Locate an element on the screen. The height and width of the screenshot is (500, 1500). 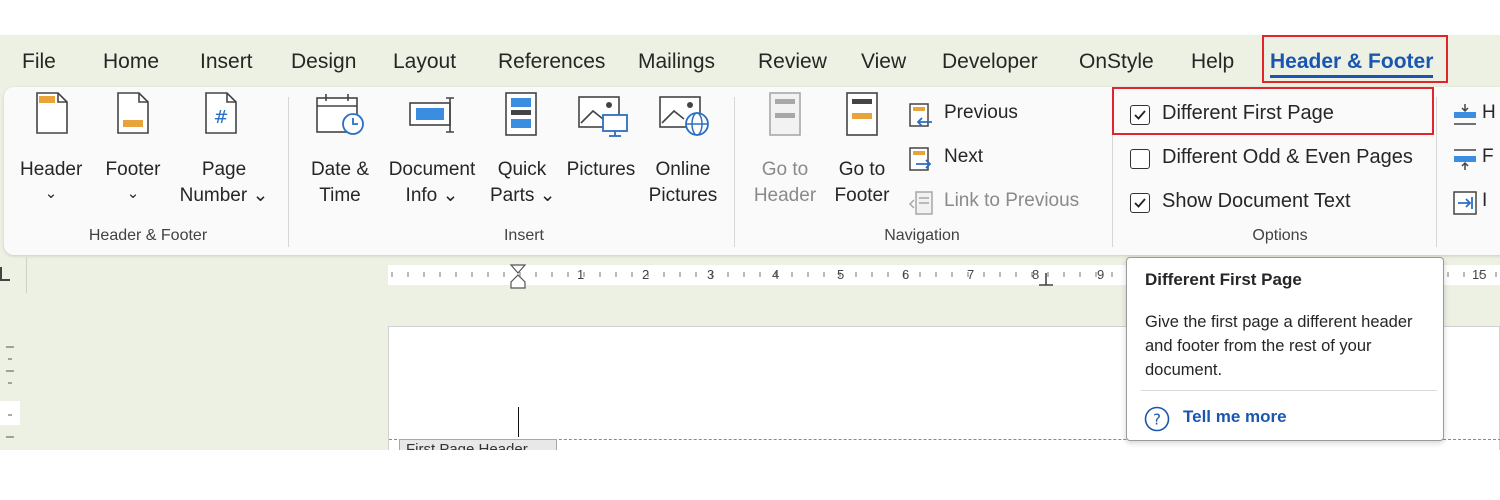
ruler-number: 8 is located at coordinates (1036, 274).